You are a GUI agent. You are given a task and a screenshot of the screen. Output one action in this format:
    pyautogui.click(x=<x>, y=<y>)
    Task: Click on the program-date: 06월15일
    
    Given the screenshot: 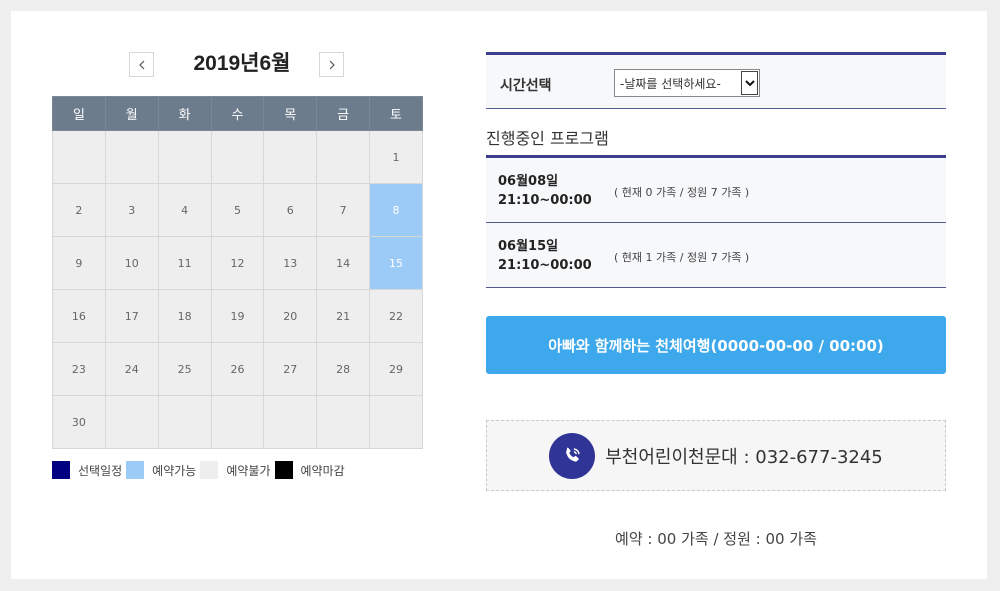 What is the action you would take?
    pyautogui.click(x=528, y=246)
    